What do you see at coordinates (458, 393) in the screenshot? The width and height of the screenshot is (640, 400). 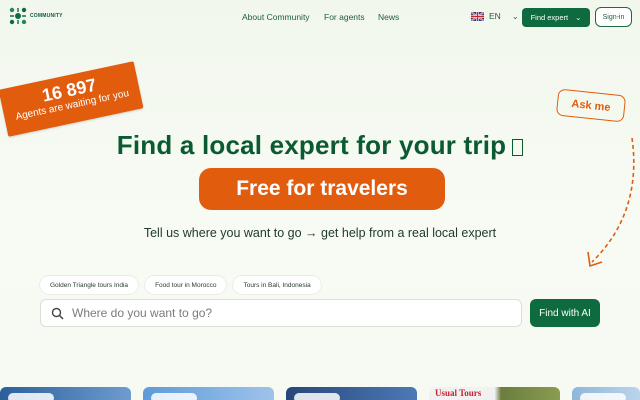 I see `card-brand-text: Usual Tours` at bounding box center [458, 393].